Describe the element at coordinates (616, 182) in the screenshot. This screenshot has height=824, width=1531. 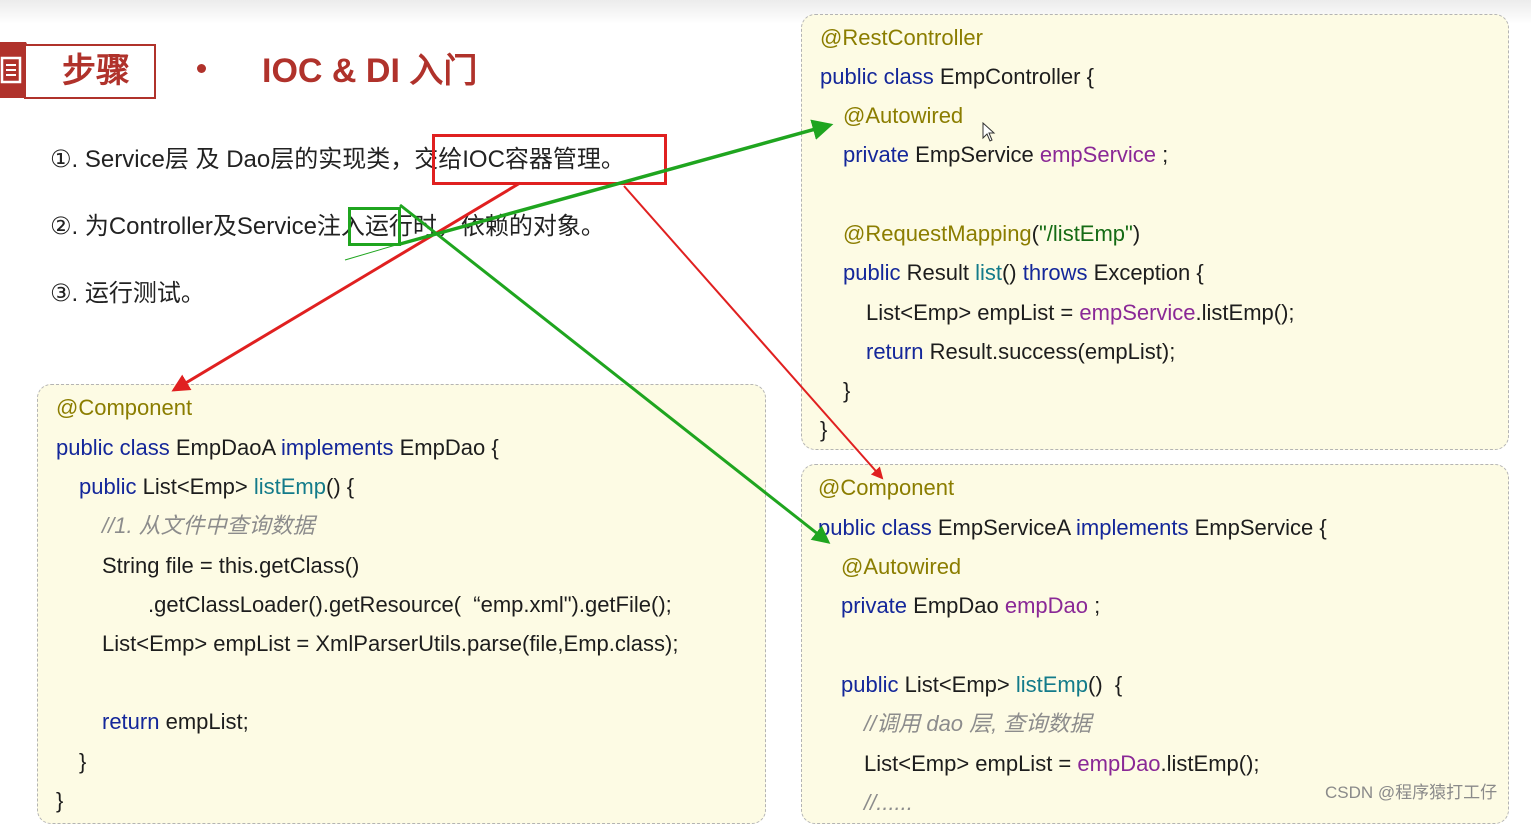
I see `green-arrow-to-controller` at that location.